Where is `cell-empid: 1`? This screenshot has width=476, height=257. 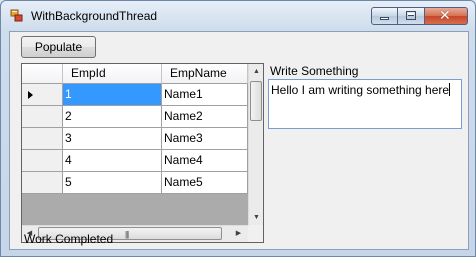 cell-empid: 1 is located at coordinates (112, 95).